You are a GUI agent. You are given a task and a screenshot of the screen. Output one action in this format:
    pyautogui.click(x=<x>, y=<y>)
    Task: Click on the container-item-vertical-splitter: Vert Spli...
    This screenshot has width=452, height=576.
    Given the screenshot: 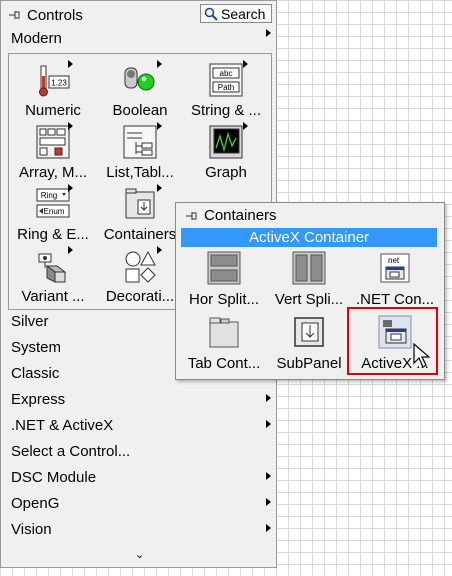 What is the action you would take?
    pyautogui.click(x=309, y=279)
    